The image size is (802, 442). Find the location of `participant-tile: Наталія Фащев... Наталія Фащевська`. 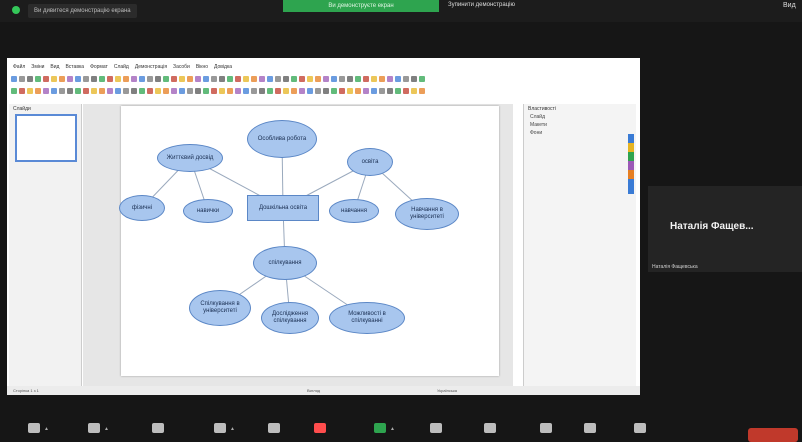

participant-tile: Наталія Фащев... Наталія Фащевська is located at coordinates (725, 229).